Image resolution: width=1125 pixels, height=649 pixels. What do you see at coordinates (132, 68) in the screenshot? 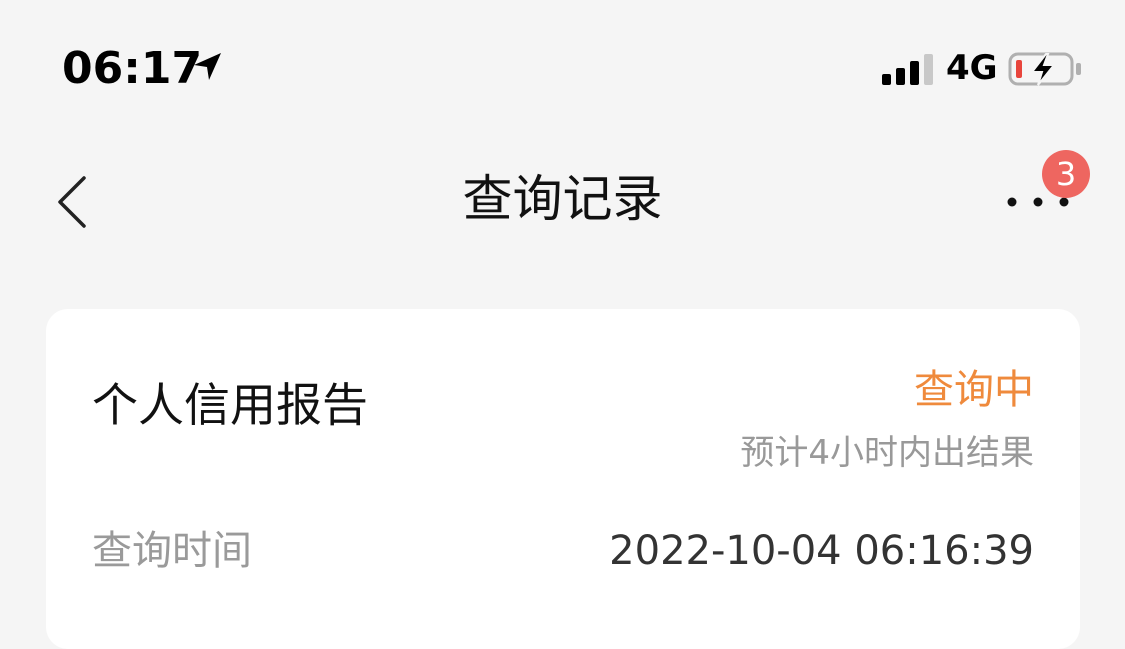
I see `status-time: 06:17` at bounding box center [132, 68].